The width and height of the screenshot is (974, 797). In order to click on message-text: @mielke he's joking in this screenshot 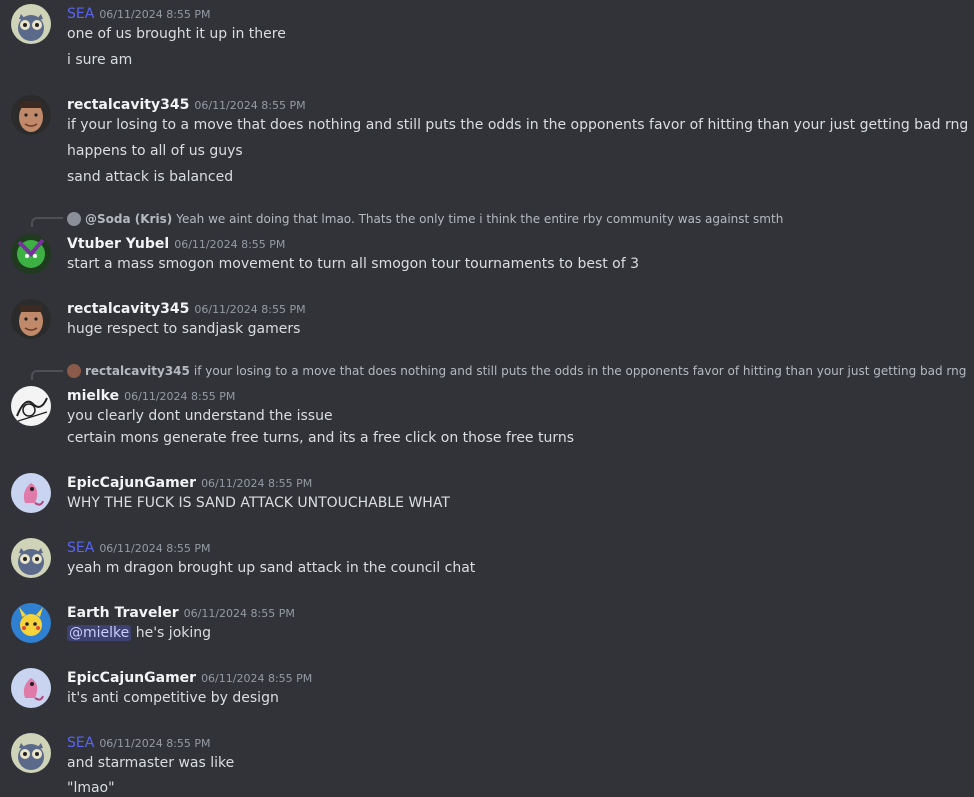, I will do `click(139, 633)`.